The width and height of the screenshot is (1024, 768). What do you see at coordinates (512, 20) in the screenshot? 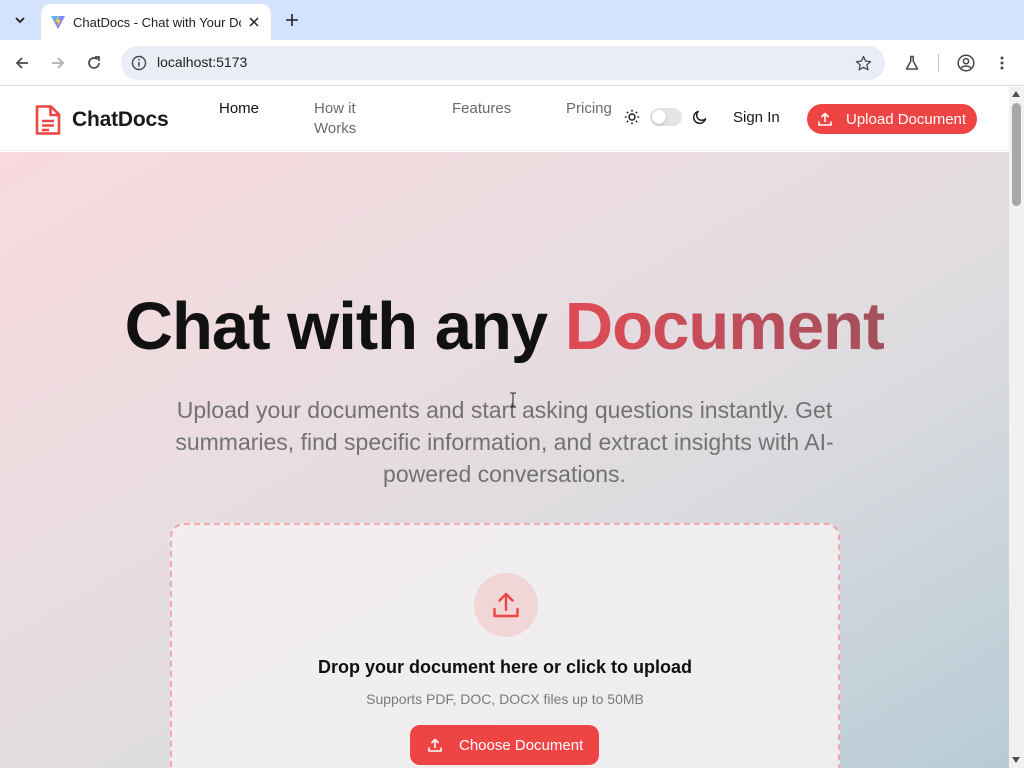
I see `browser-tabstrip: ChatDocs - Chat with Your Documents` at bounding box center [512, 20].